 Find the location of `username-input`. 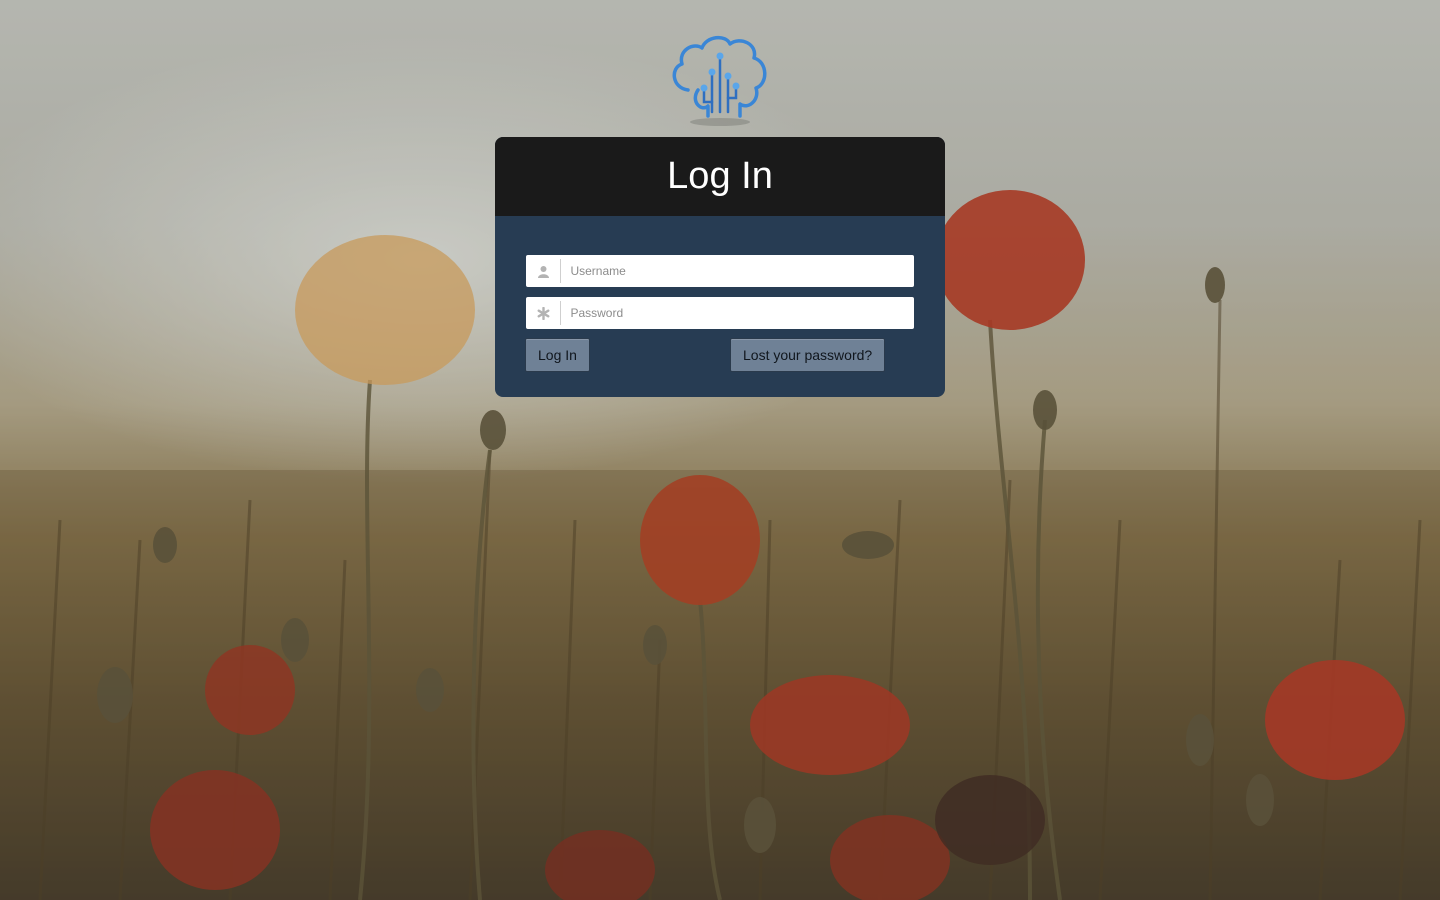

username-input is located at coordinates (737, 271).